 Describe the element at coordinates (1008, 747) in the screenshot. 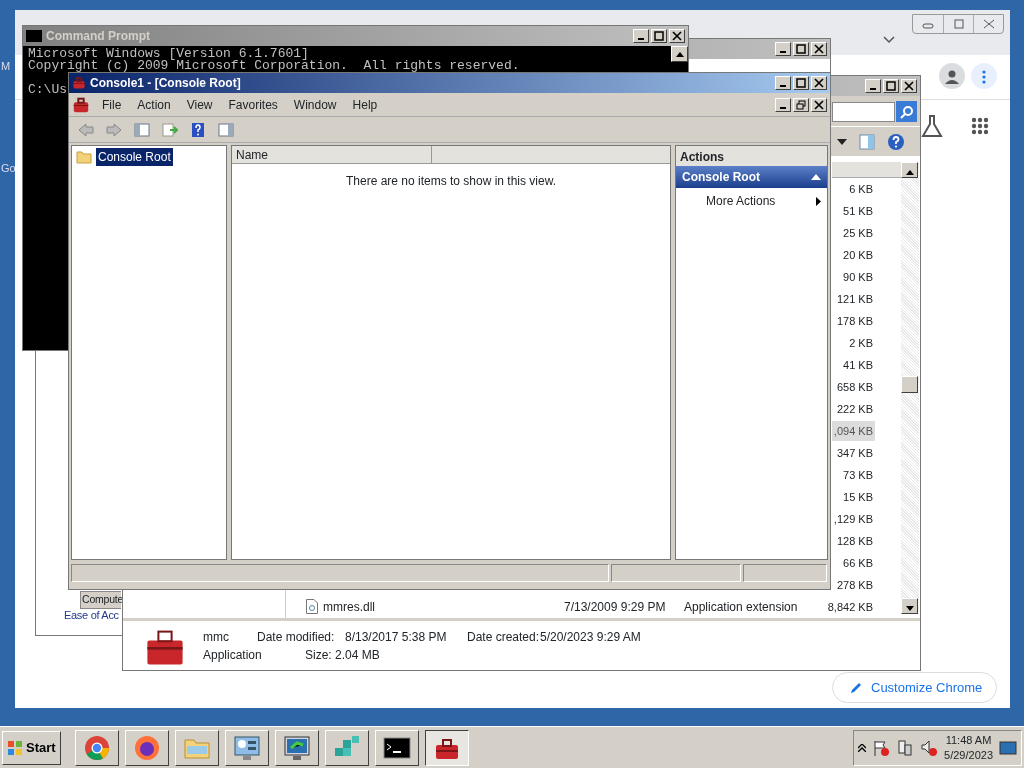

I see `show-desktop-icon` at that location.